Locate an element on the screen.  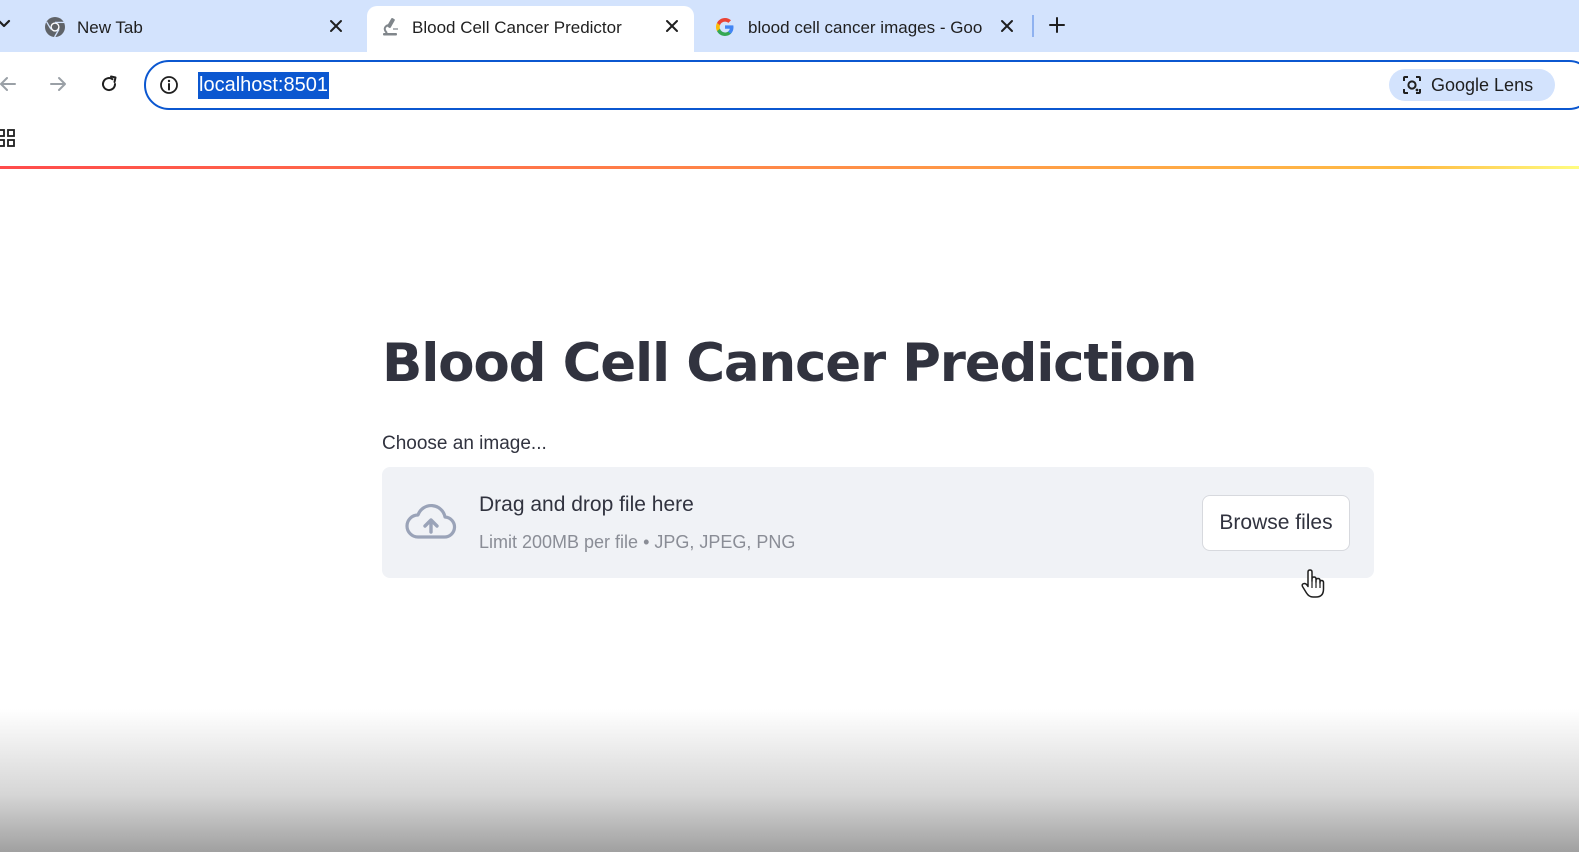
camera-lens-icon is located at coordinates (1412, 85).